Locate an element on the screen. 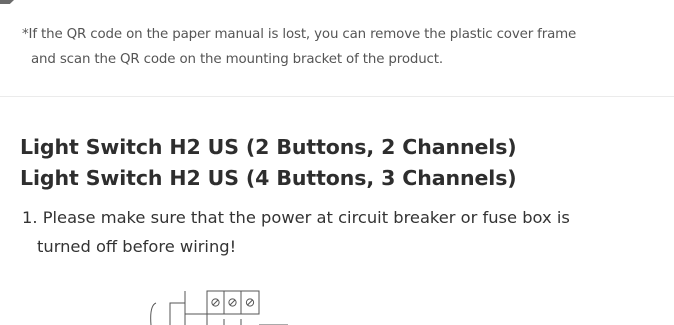 This screenshot has width=674, height=325. previous-content-fragment is located at coordinates (7, 2).